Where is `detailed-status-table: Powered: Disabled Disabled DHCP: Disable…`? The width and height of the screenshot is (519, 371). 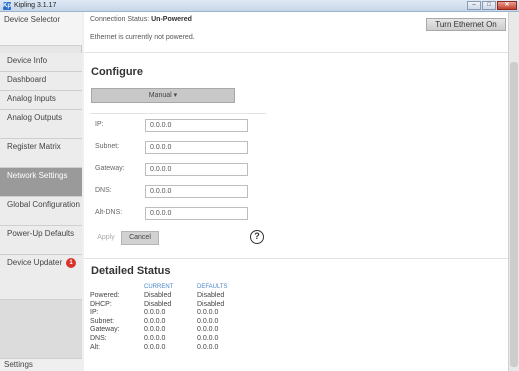 detailed-status-table: Powered: Disabled Disabled DHCP: Disable… is located at coordinates (168, 322).